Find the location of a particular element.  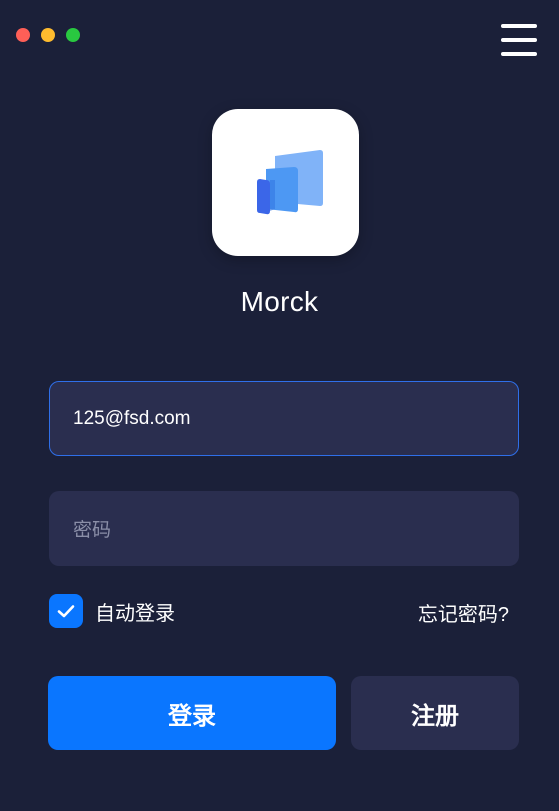

close-window-button is located at coordinates (23, 35).